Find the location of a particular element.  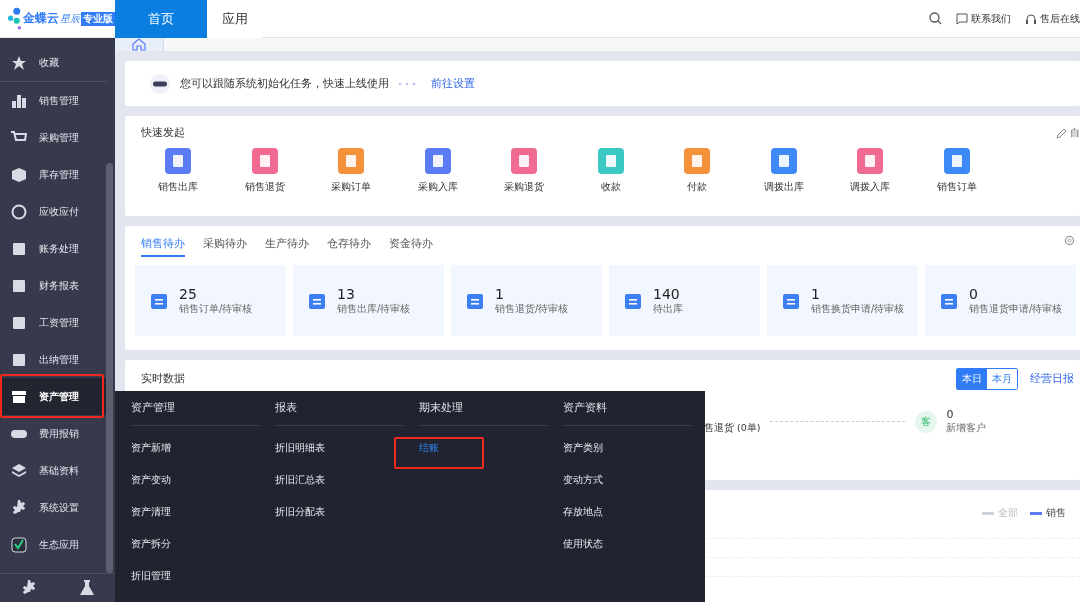

quick-action: 调拨入库 is located at coordinates (870, 171).